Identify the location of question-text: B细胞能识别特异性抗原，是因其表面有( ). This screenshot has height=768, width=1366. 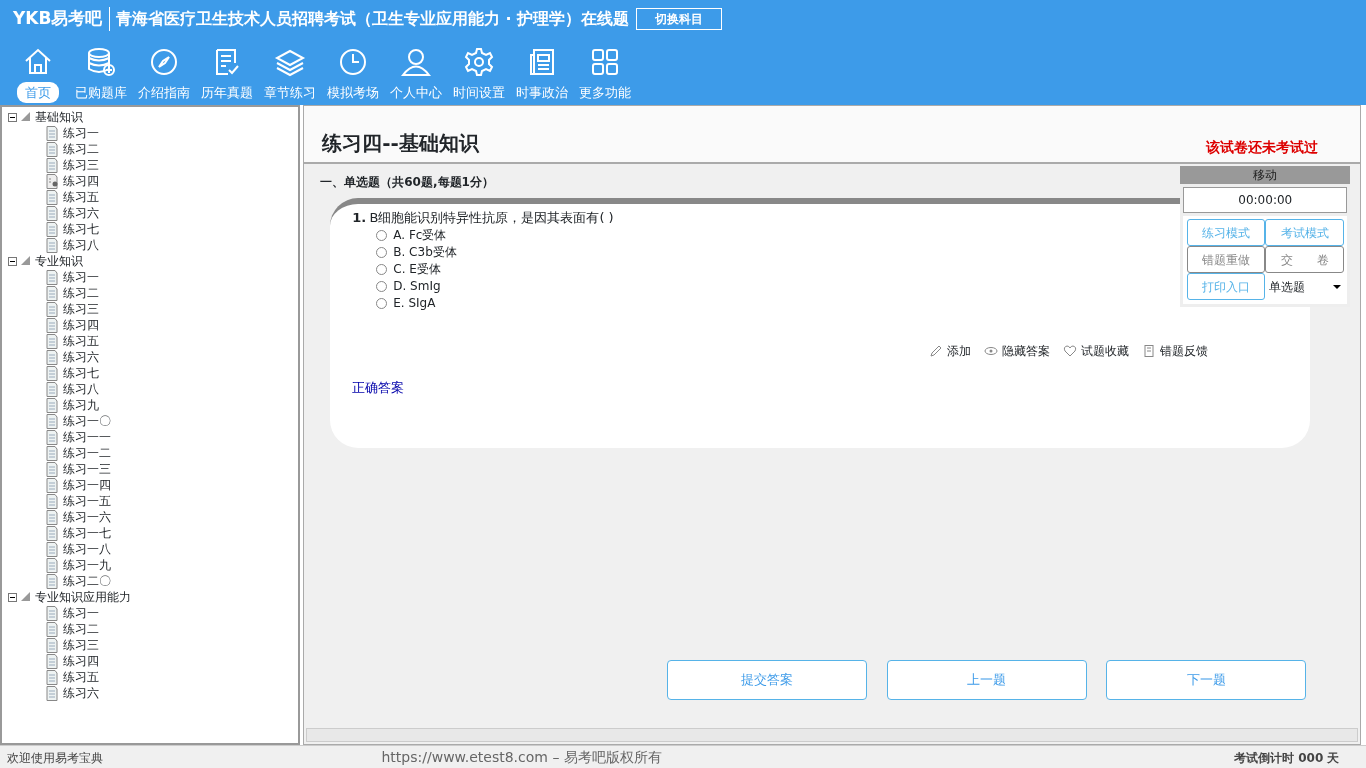
(491, 217).